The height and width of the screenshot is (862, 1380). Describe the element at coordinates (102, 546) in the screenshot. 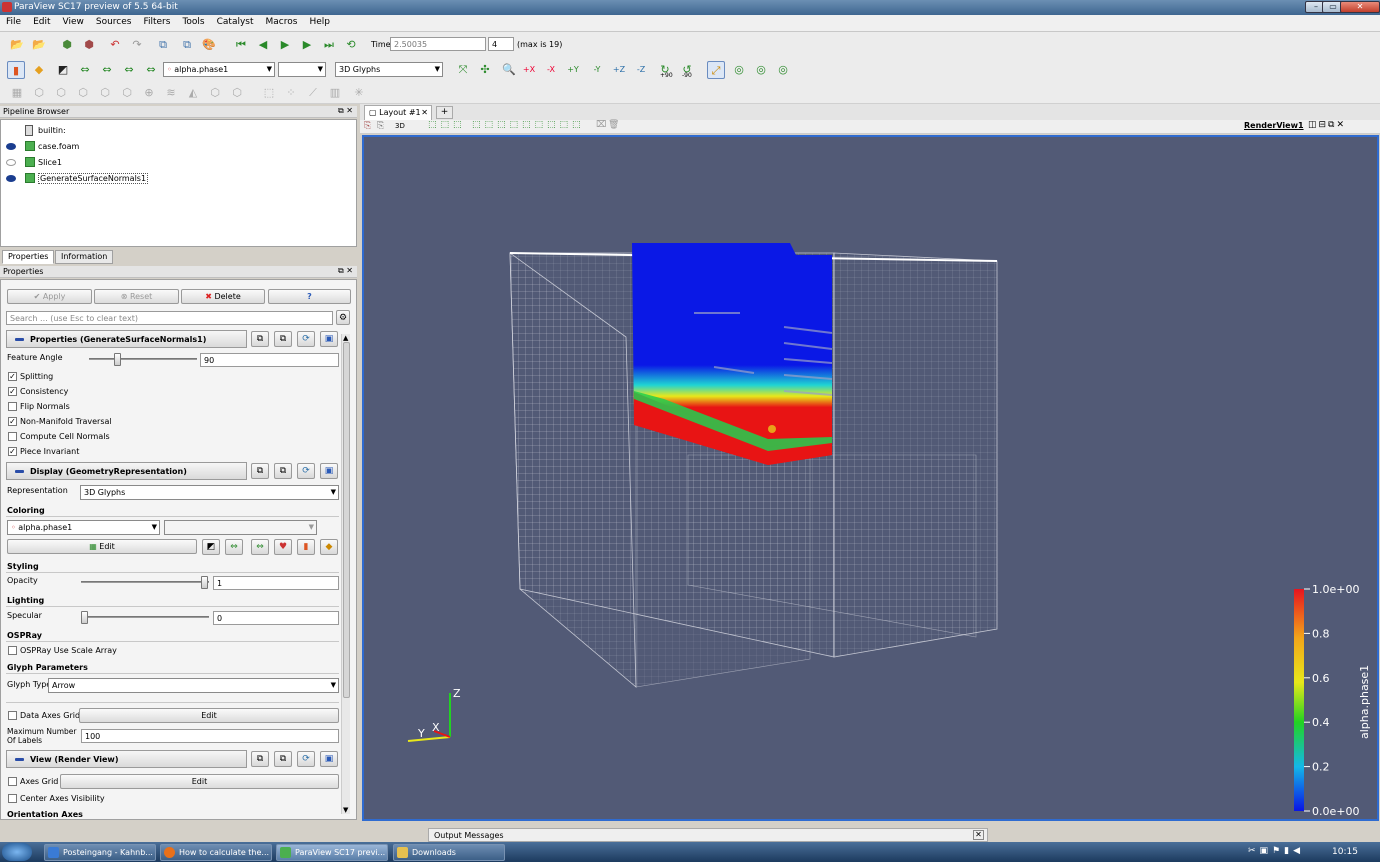

I see `edit-colormap-button: ▦ Edit` at that location.